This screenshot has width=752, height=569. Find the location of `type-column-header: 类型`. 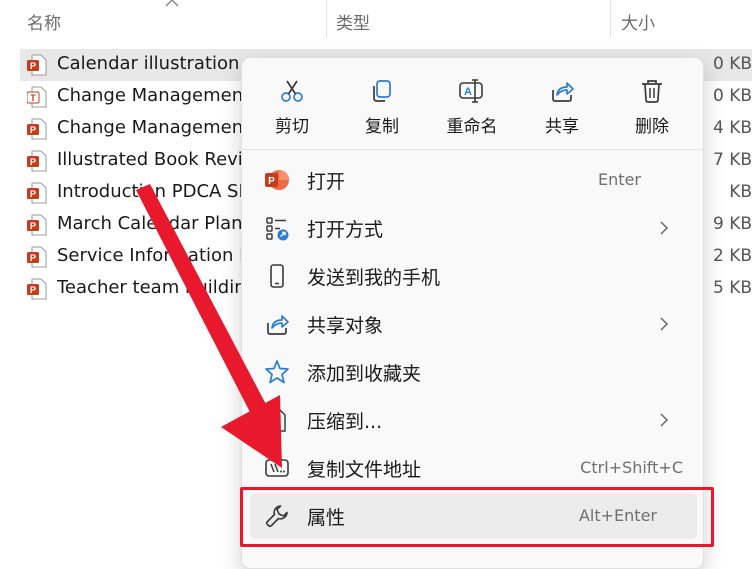

type-column-header: 类型 is located at coordinates (353, 21).